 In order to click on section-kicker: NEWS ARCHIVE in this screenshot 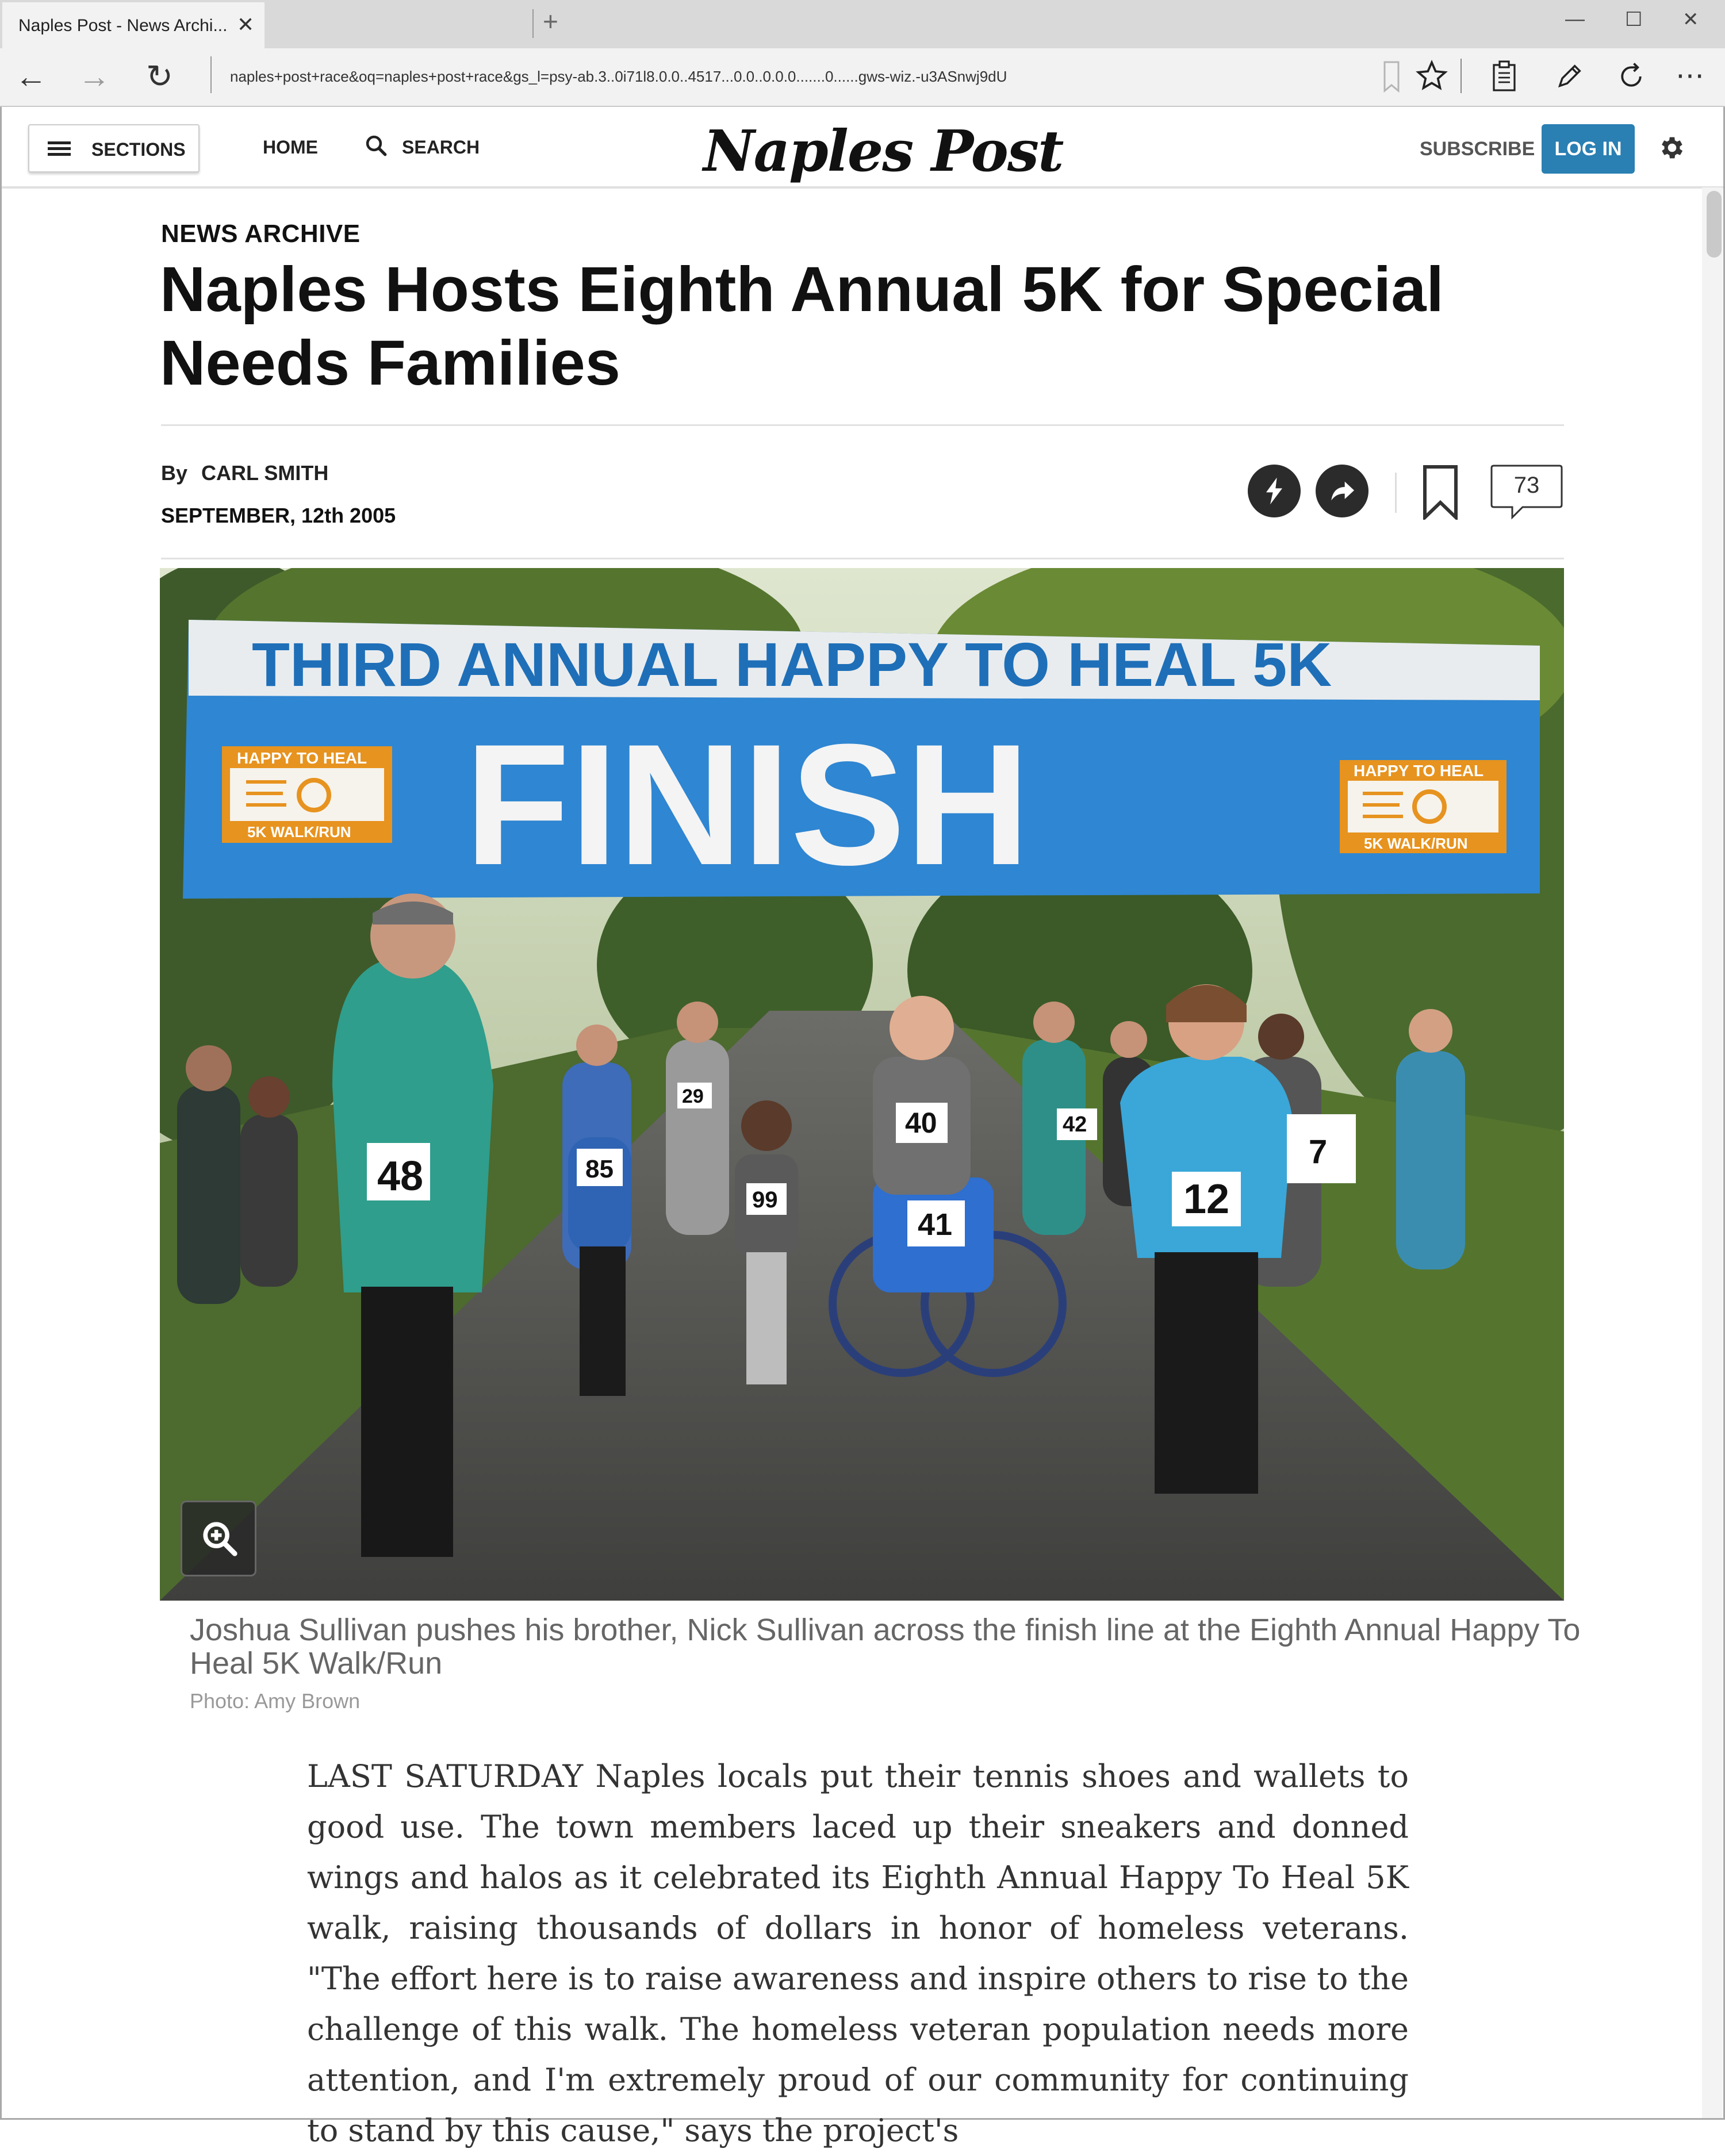, I will do `click(261, 234)`.